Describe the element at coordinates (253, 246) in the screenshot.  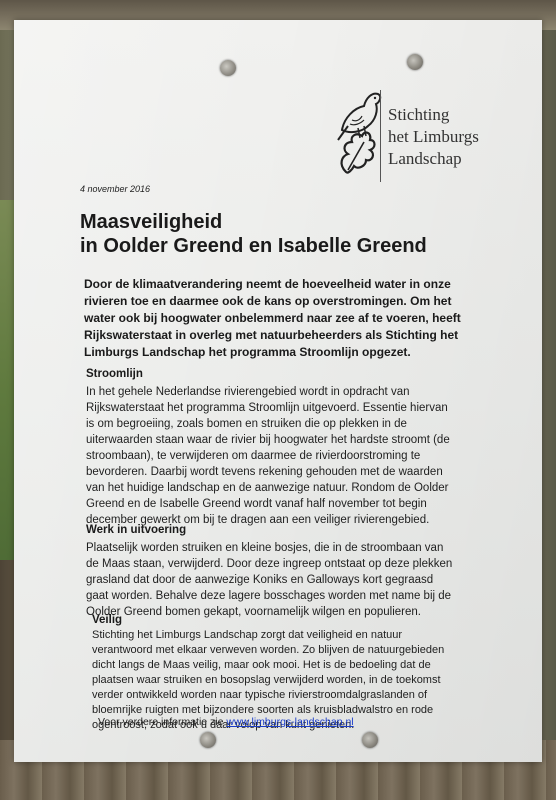
I see `title-line: in Oolder Greend en Isabelle Greend` at that location.